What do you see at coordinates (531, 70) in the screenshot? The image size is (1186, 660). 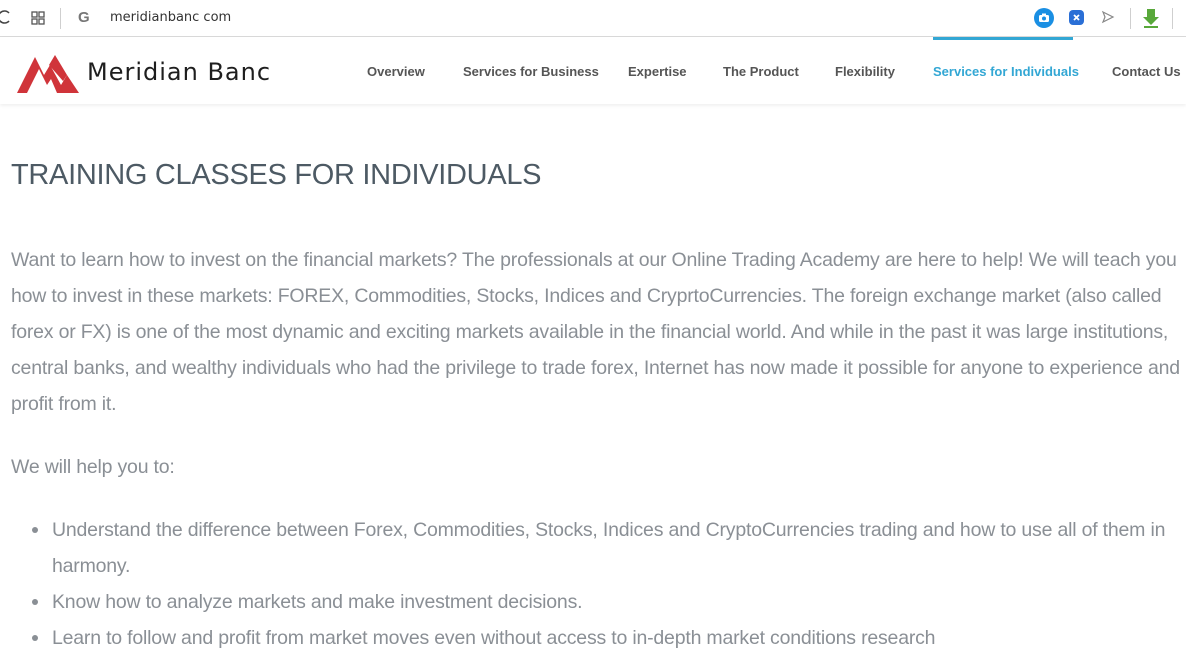 I see `nav-services-for-business: Services for Business` at bounding box center [531, 70].